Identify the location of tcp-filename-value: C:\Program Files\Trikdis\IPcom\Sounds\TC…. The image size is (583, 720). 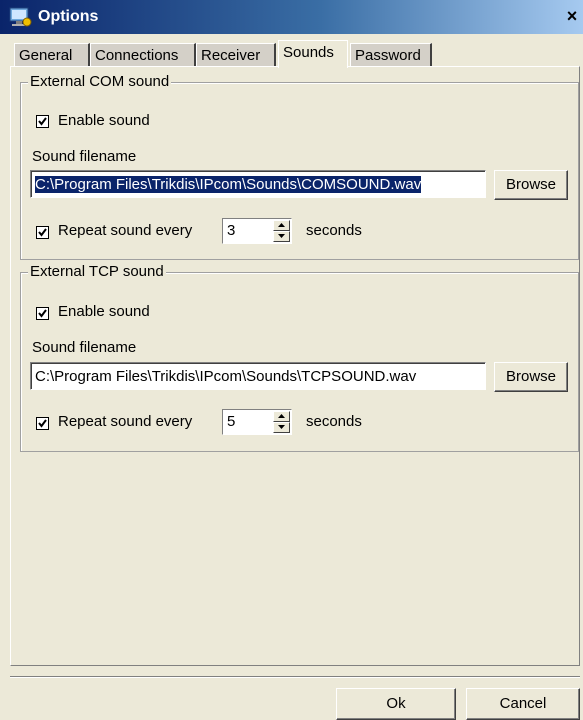
(226, 376).